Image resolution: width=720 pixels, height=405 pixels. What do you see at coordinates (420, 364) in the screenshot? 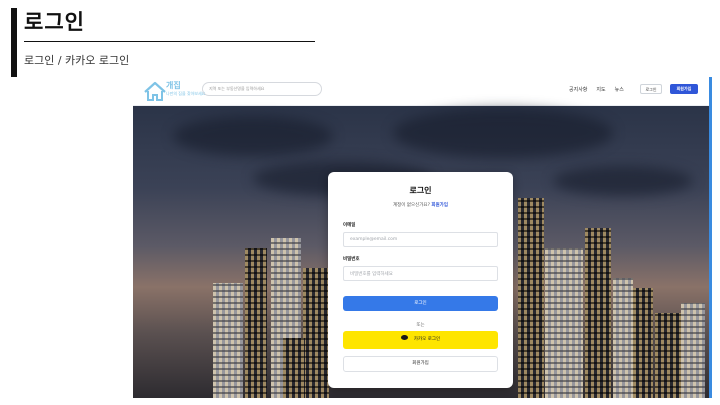
I see `signup-button: 회원가입` at bounding box center [420, 364].